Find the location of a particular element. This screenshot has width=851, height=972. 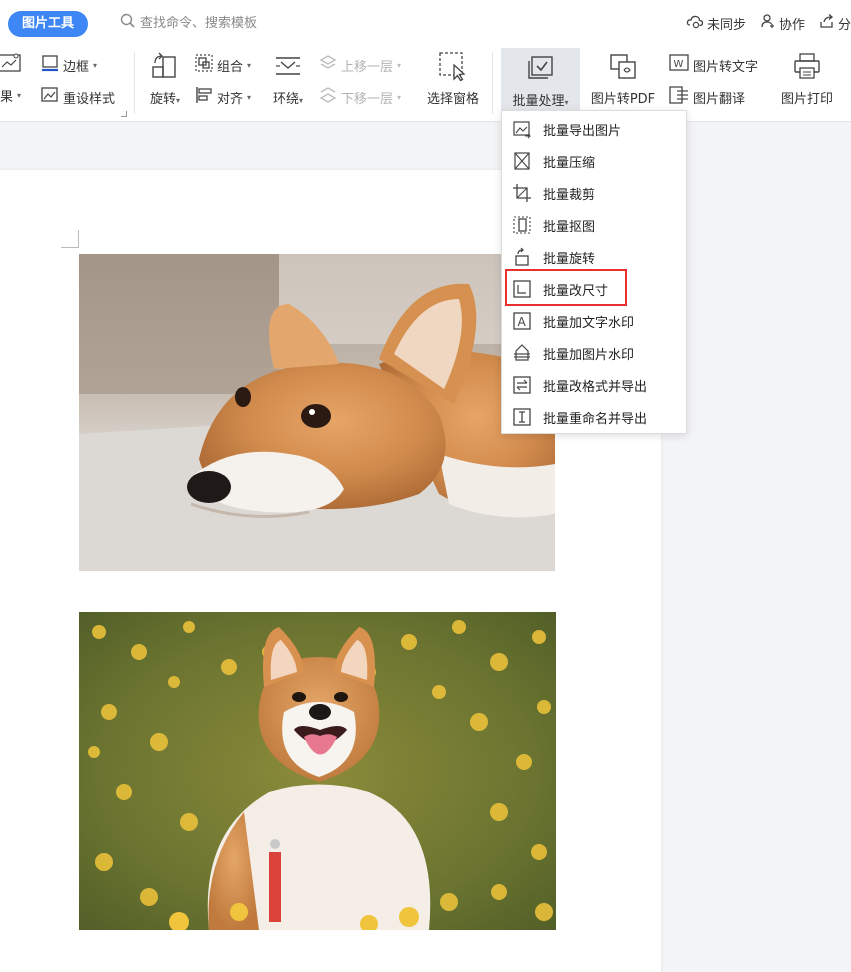

user-icon is located at coordinates (768, 23).